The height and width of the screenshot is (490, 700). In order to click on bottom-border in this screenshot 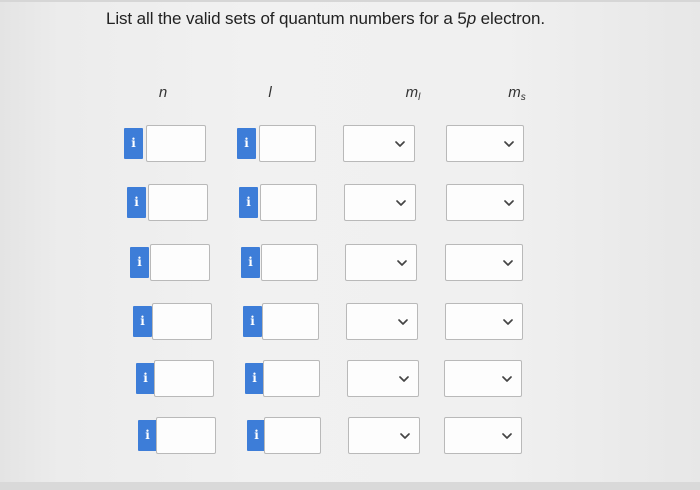, I will do `click(350, 486)`.